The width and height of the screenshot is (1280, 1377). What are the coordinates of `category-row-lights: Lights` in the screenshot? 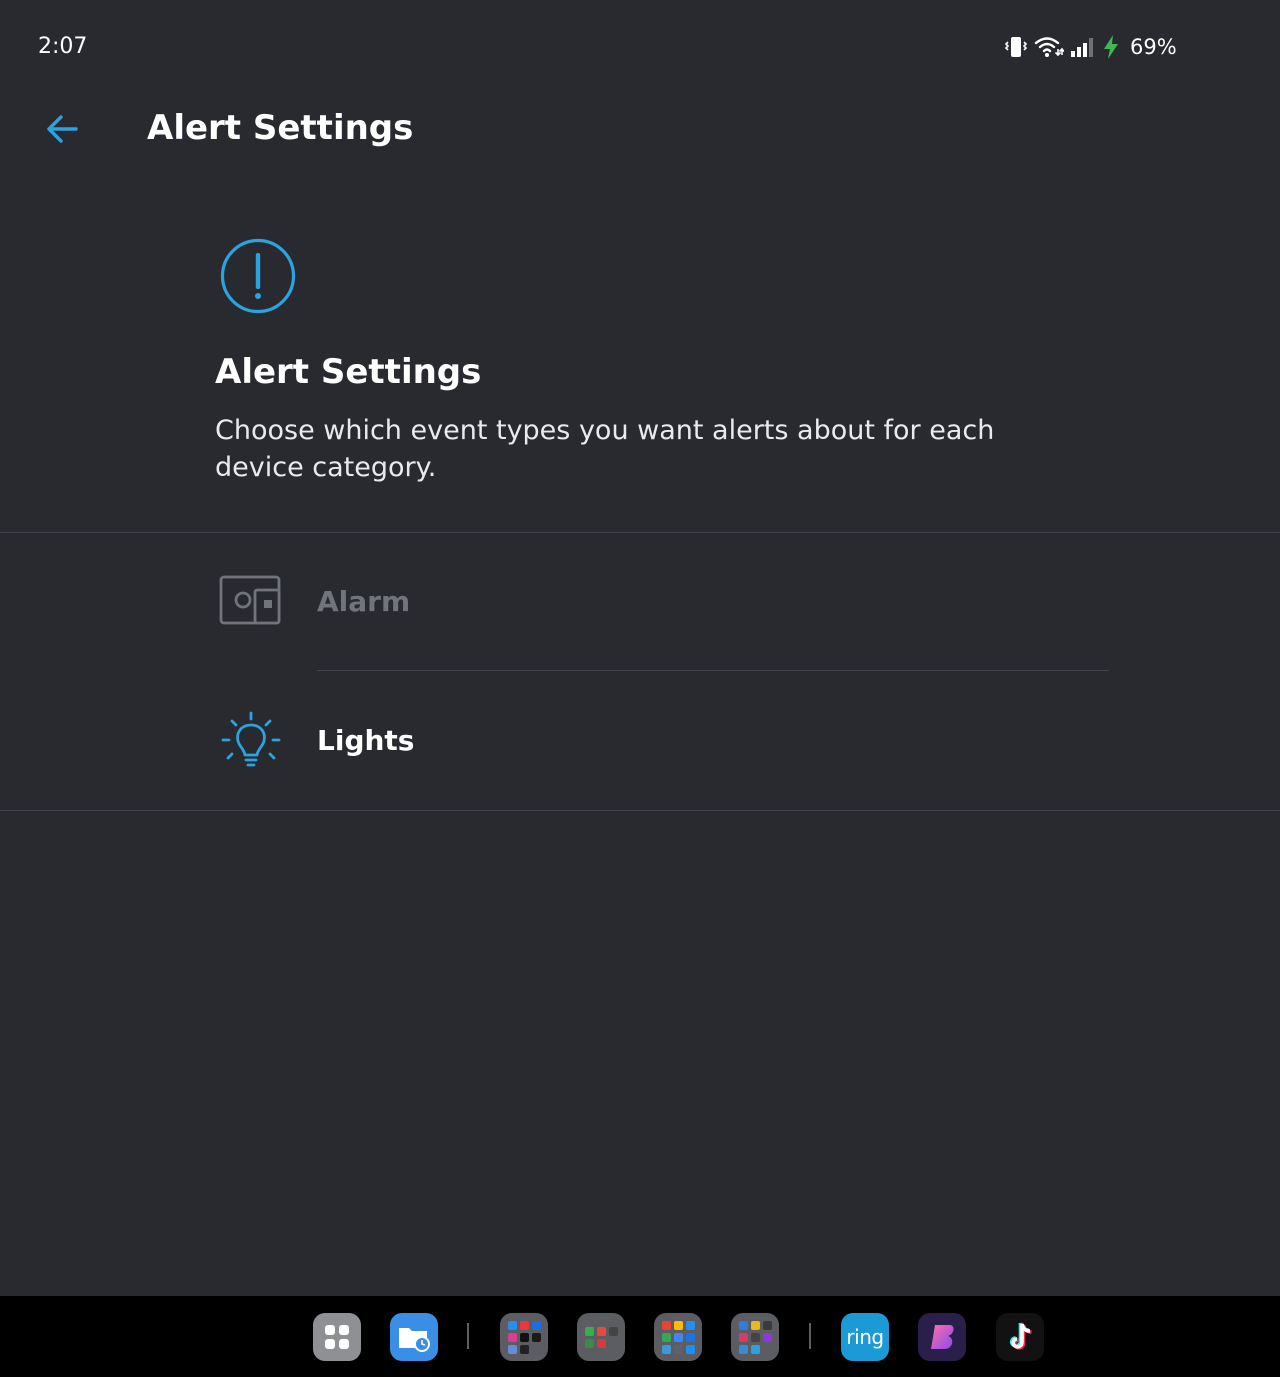 It's located at (640, 741).